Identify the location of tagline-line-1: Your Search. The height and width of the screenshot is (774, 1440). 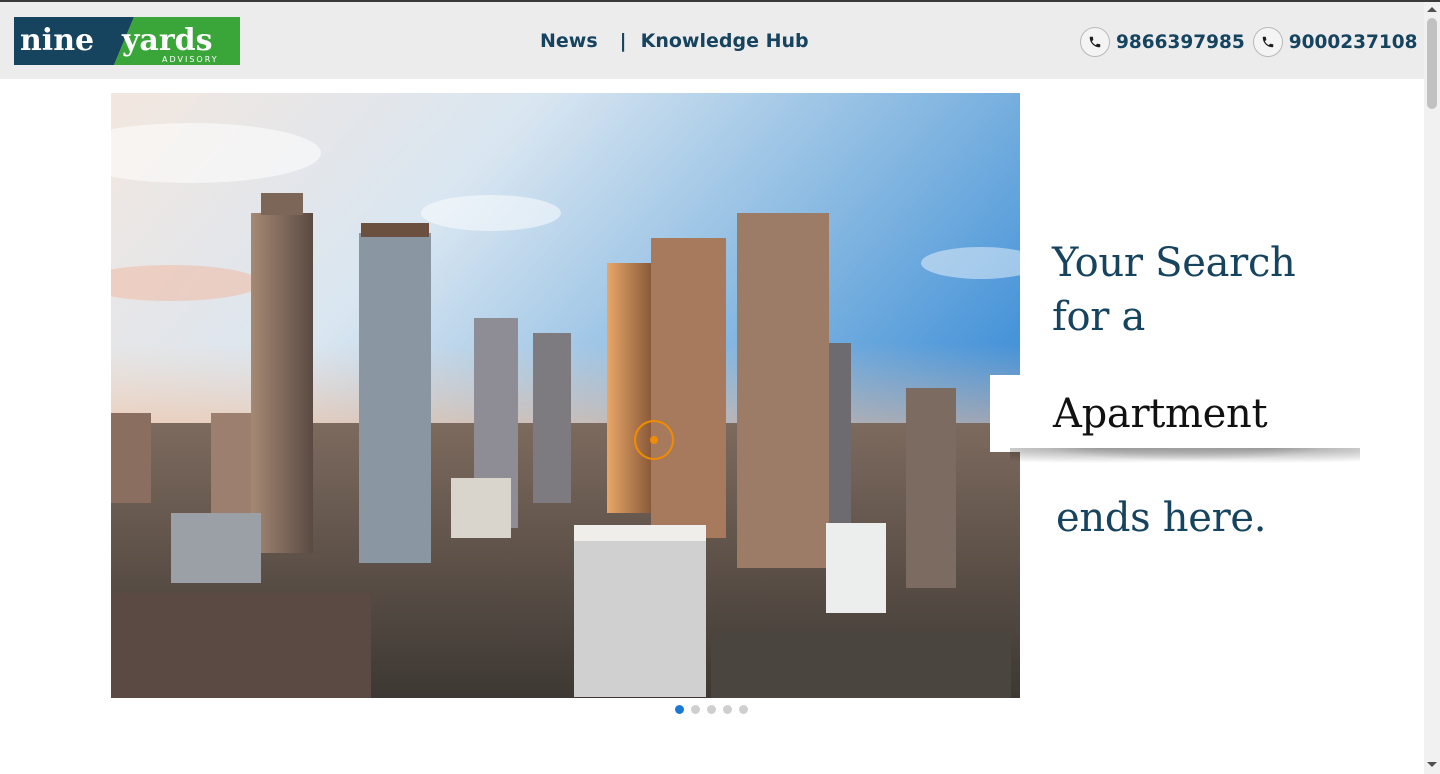
(1174, 263).